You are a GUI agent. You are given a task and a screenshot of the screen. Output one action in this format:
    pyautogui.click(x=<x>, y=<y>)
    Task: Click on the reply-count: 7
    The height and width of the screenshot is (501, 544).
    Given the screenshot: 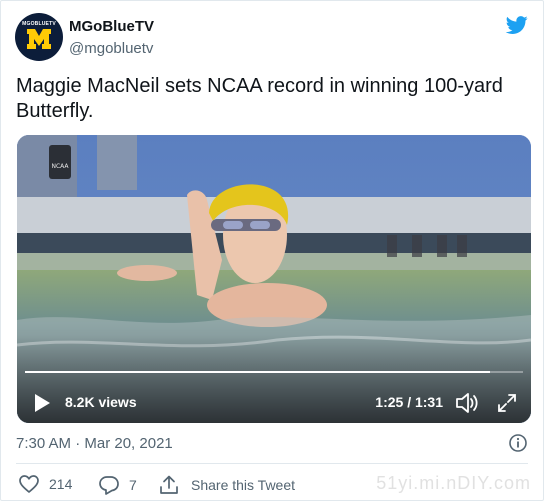 What is the action you would take?
    pyautogui.click(x=133, y=485)
    